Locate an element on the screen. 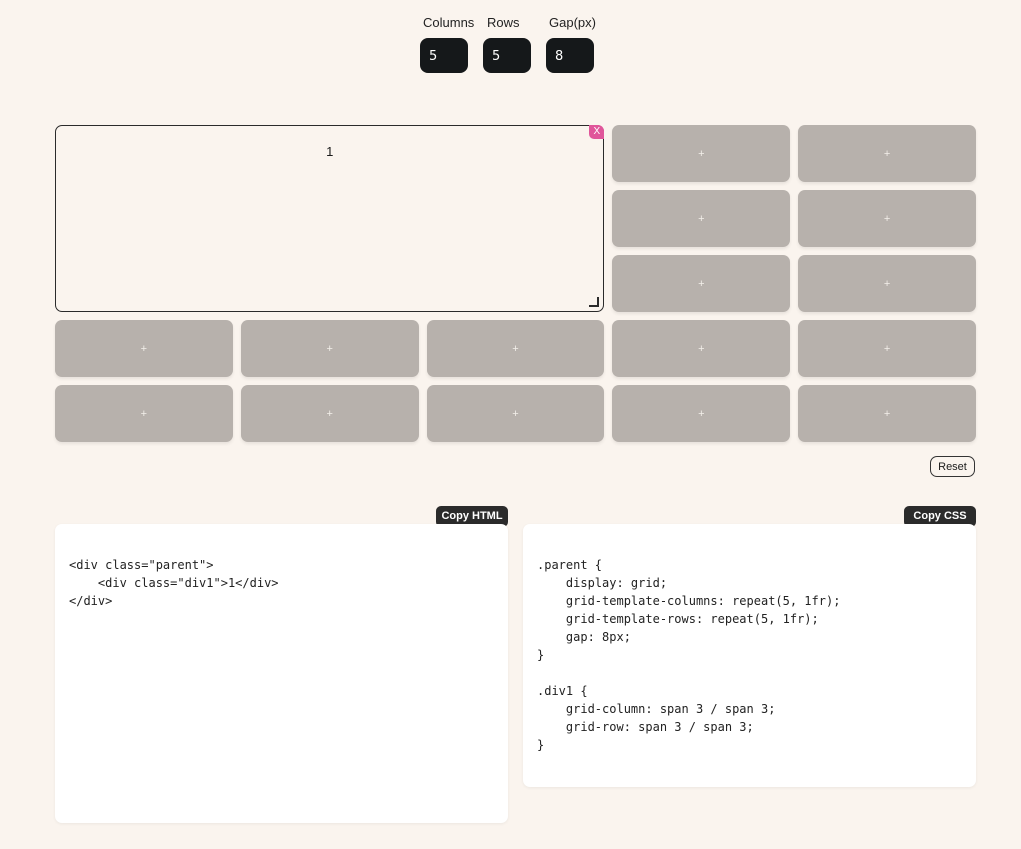 The width and height of the screenshot is (1021, 849). reset-button: Reset is located at coordinates (952, 466).